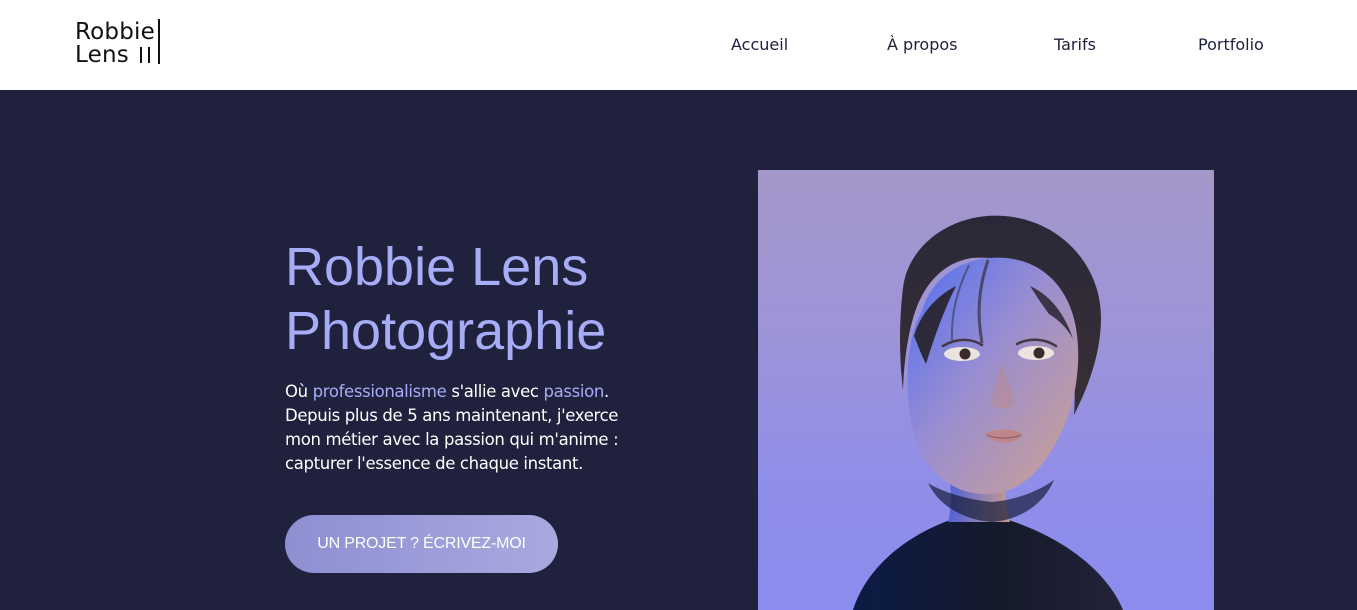 The width and height of the screenshot is (1357, 610). I want to click on nav-link-tarifs: Tarifs, so click(1075, 45).